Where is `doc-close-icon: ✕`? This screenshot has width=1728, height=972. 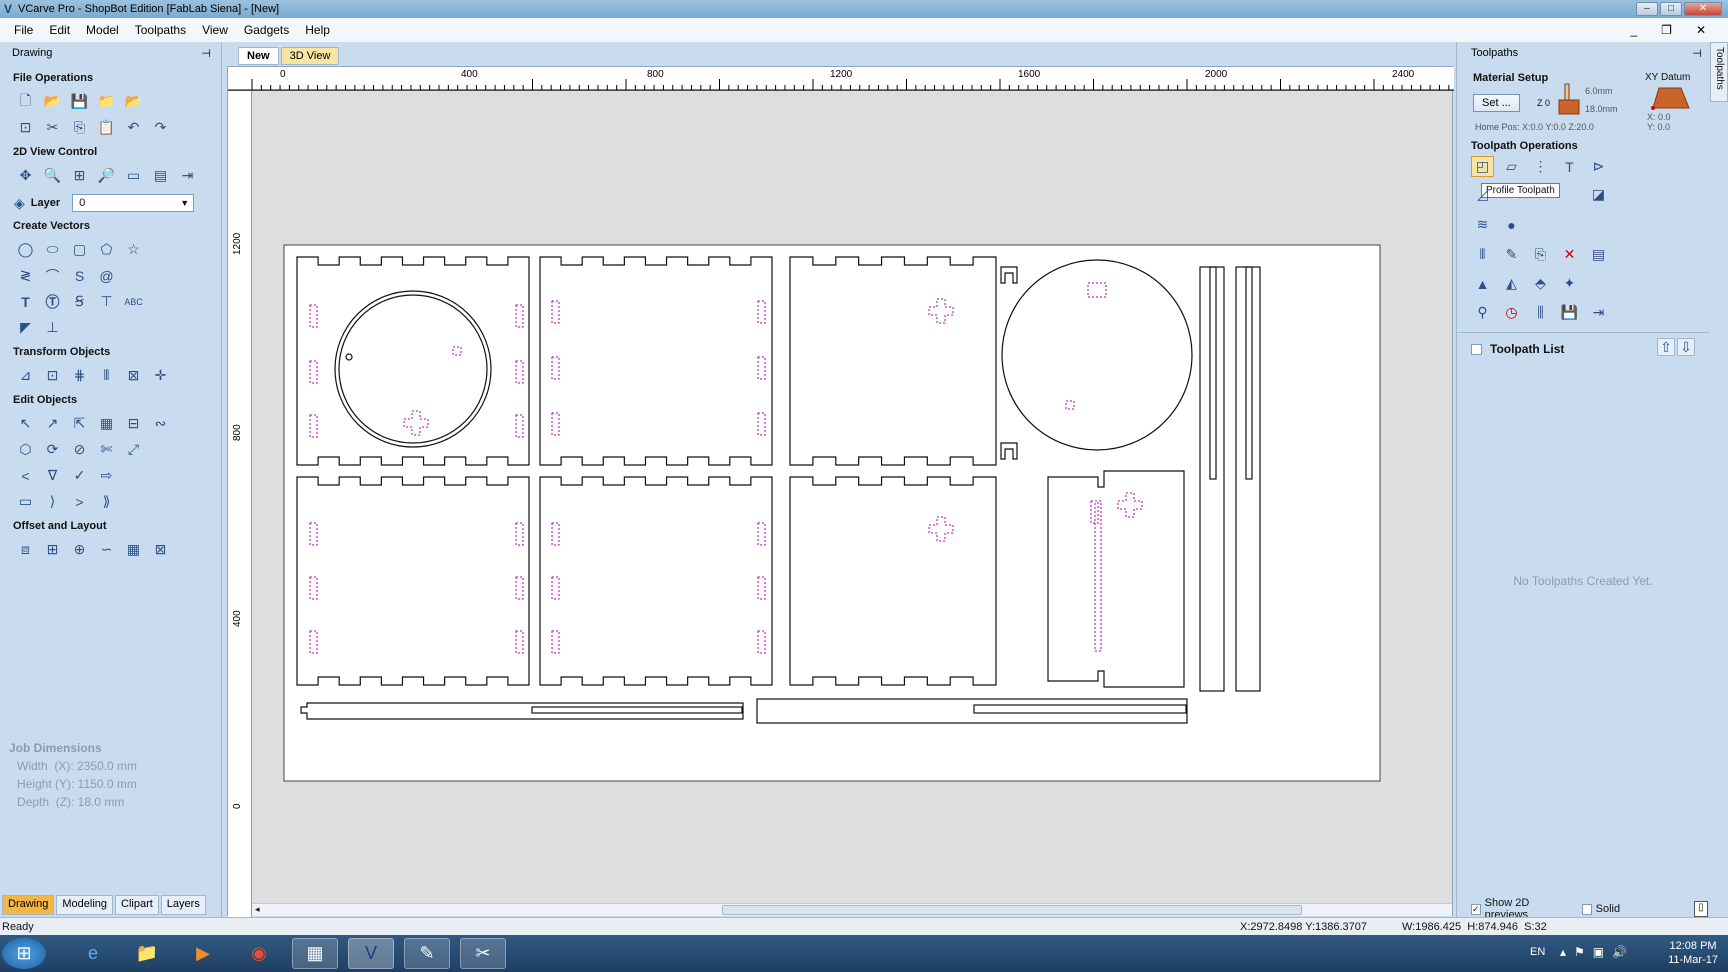 doc-close-icon: ✕ is located at coordinates (1705, 30).